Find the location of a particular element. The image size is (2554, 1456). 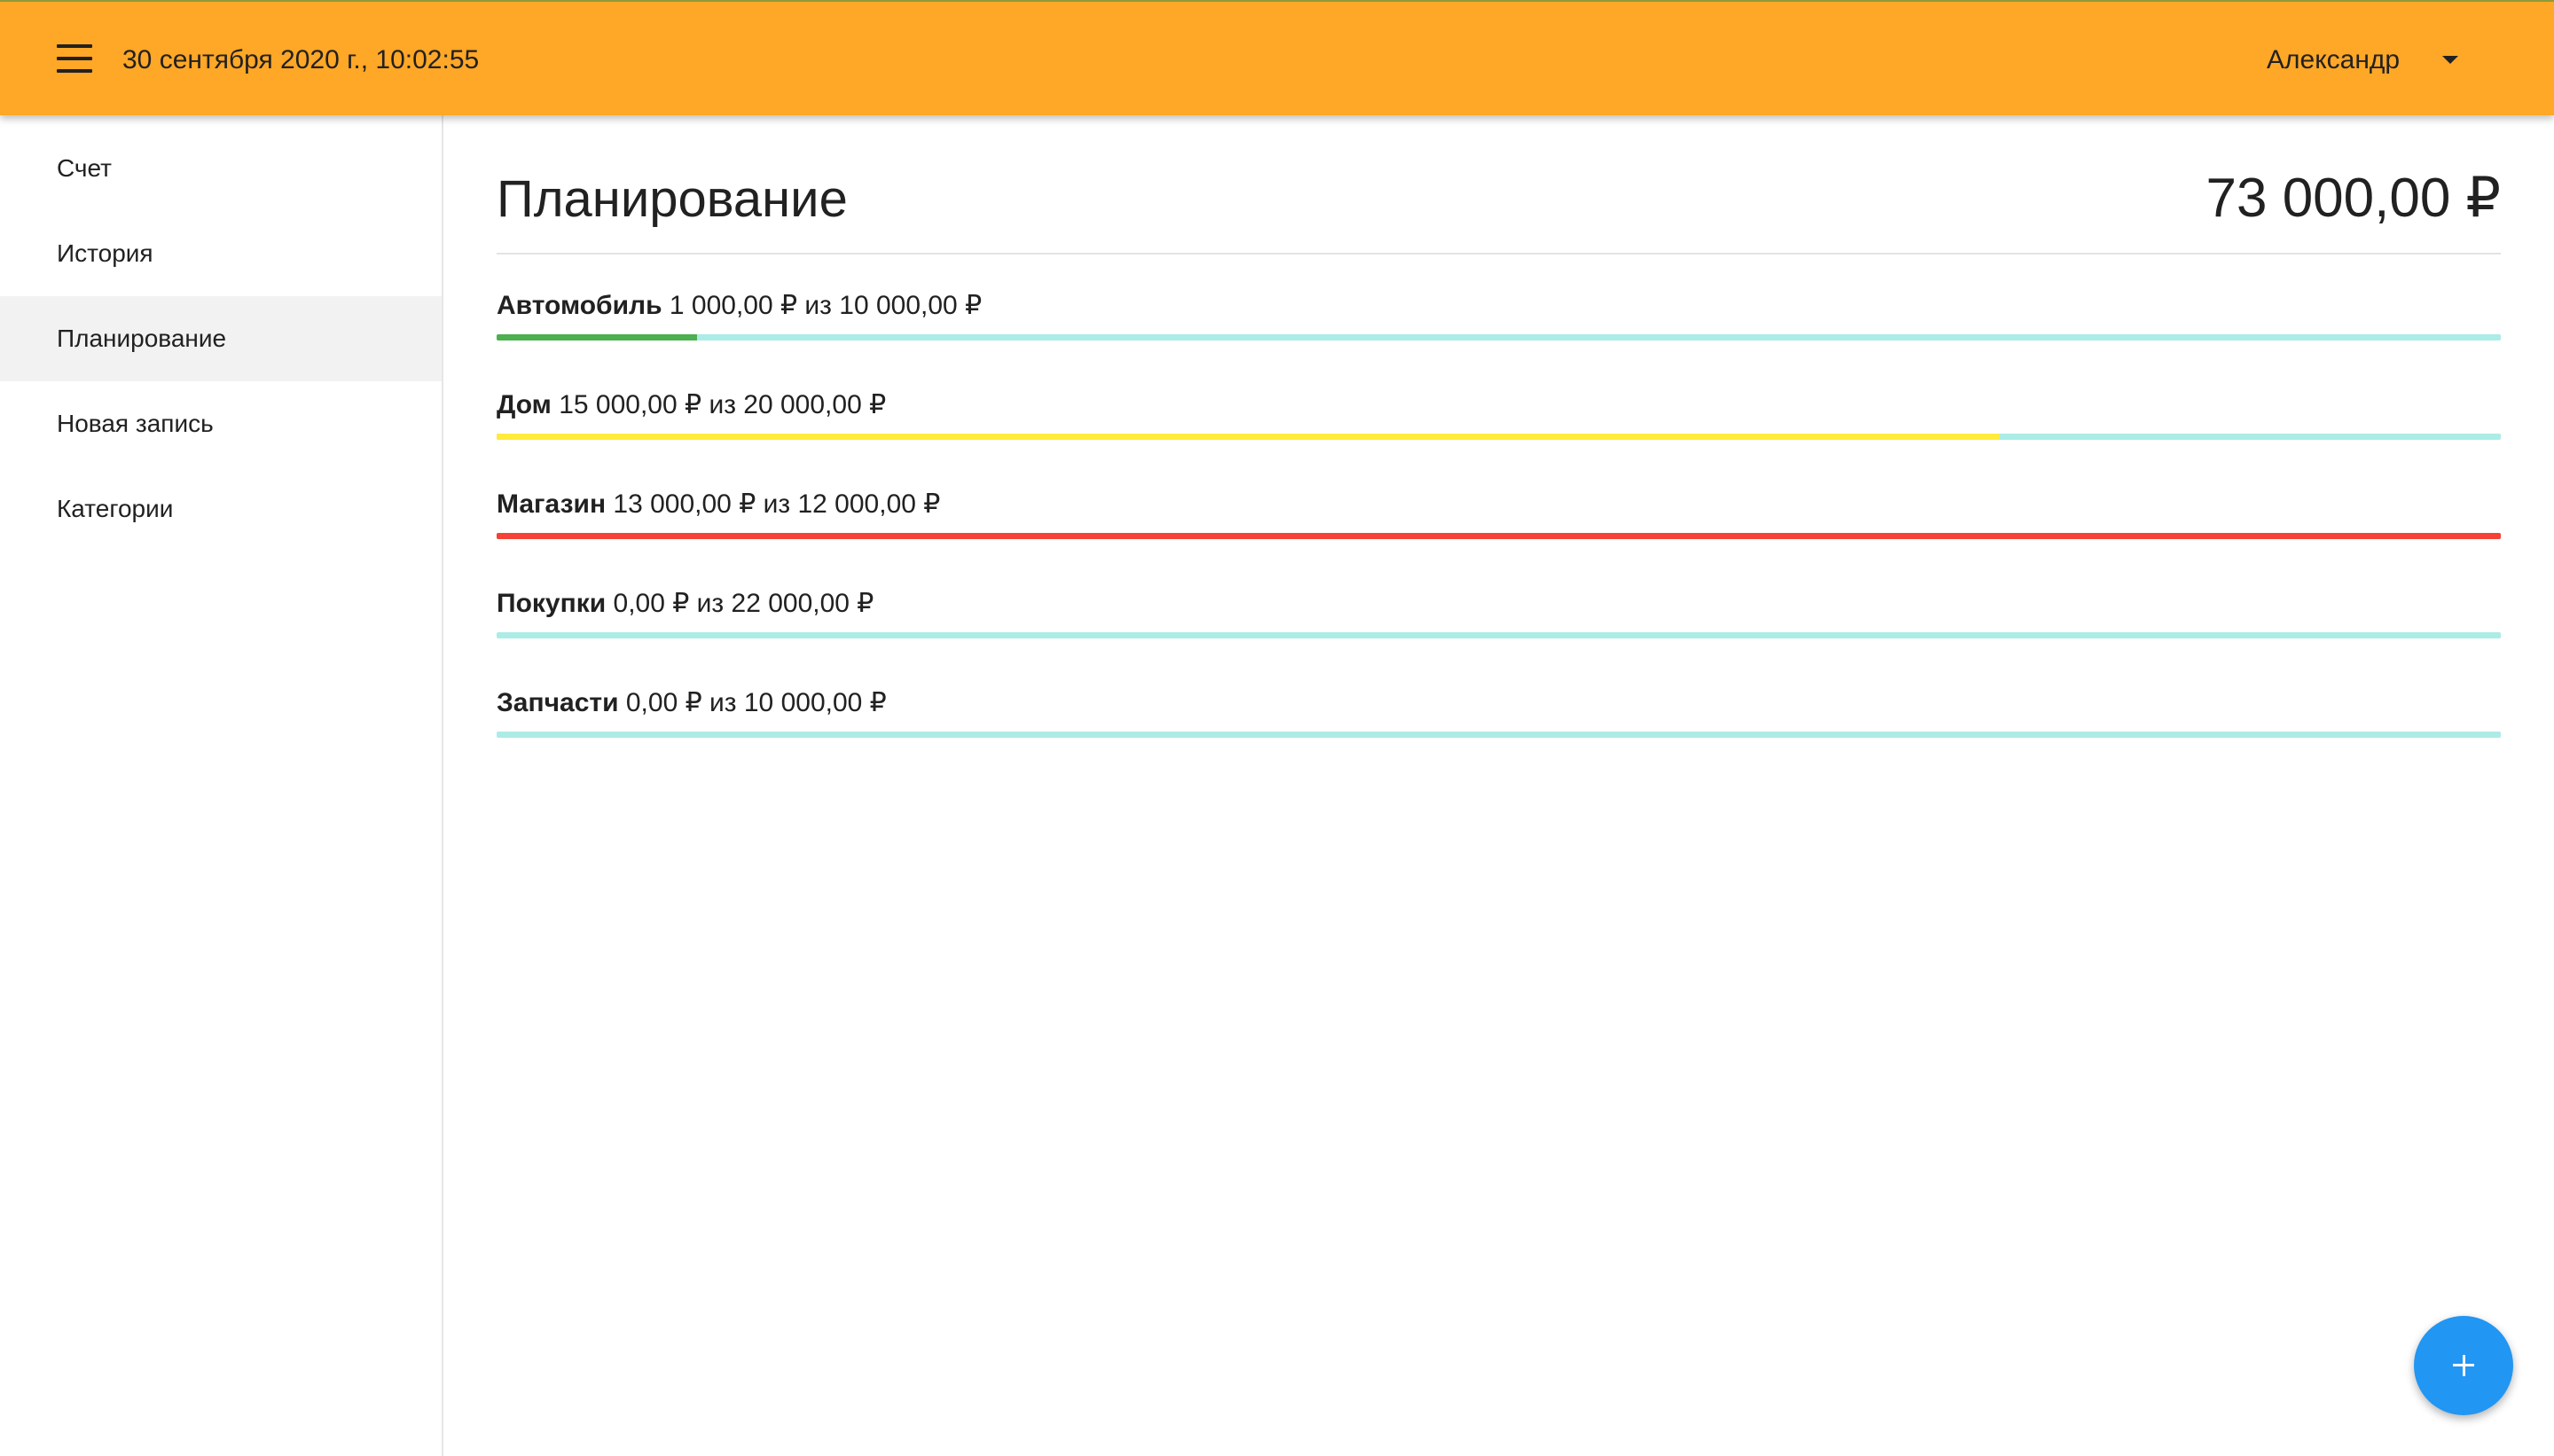

sidebar-item-history: История is located at coordinates (221, 253).